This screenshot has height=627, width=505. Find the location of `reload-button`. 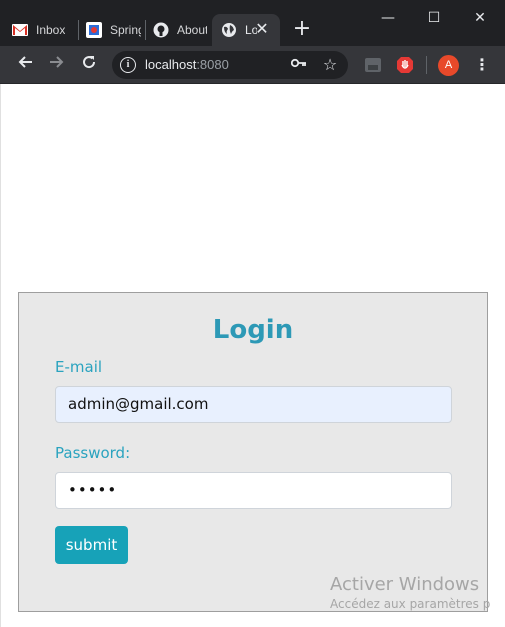

reload-button is located at coordinates (89, 65).